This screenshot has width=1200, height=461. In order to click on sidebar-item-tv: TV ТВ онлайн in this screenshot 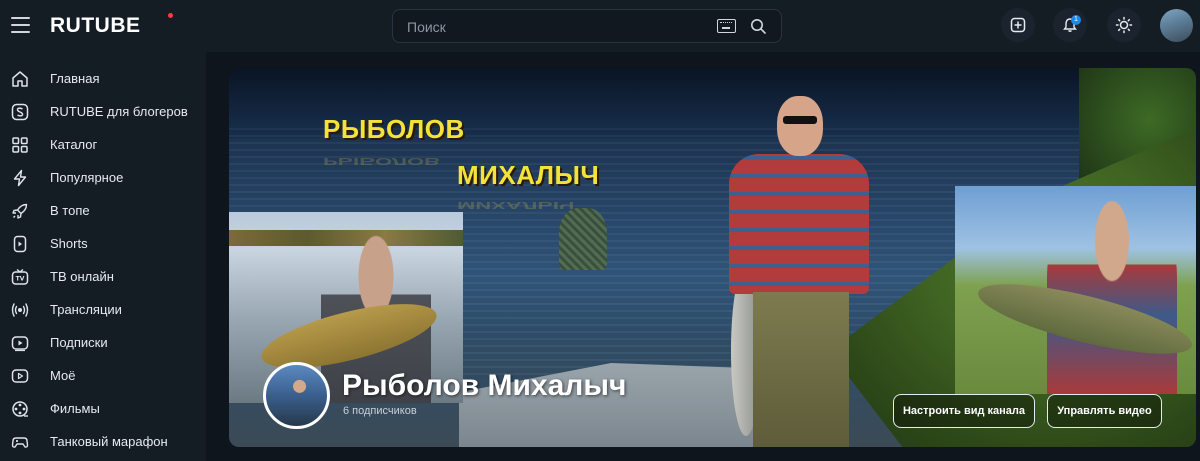, I will do `click(103, 276)`.